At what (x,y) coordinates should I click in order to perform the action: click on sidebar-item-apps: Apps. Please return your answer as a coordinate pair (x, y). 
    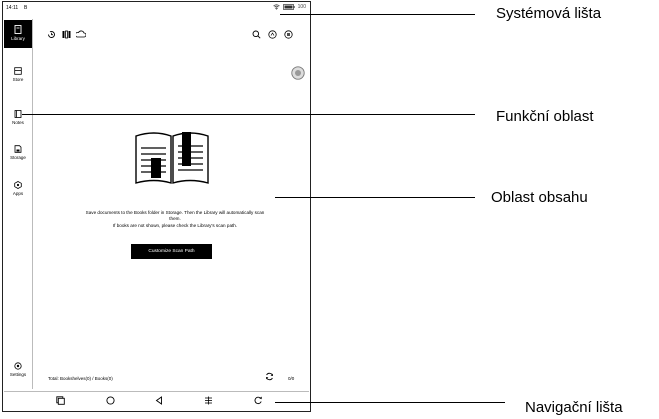
    Looking at the image, I should click on (18, 188).